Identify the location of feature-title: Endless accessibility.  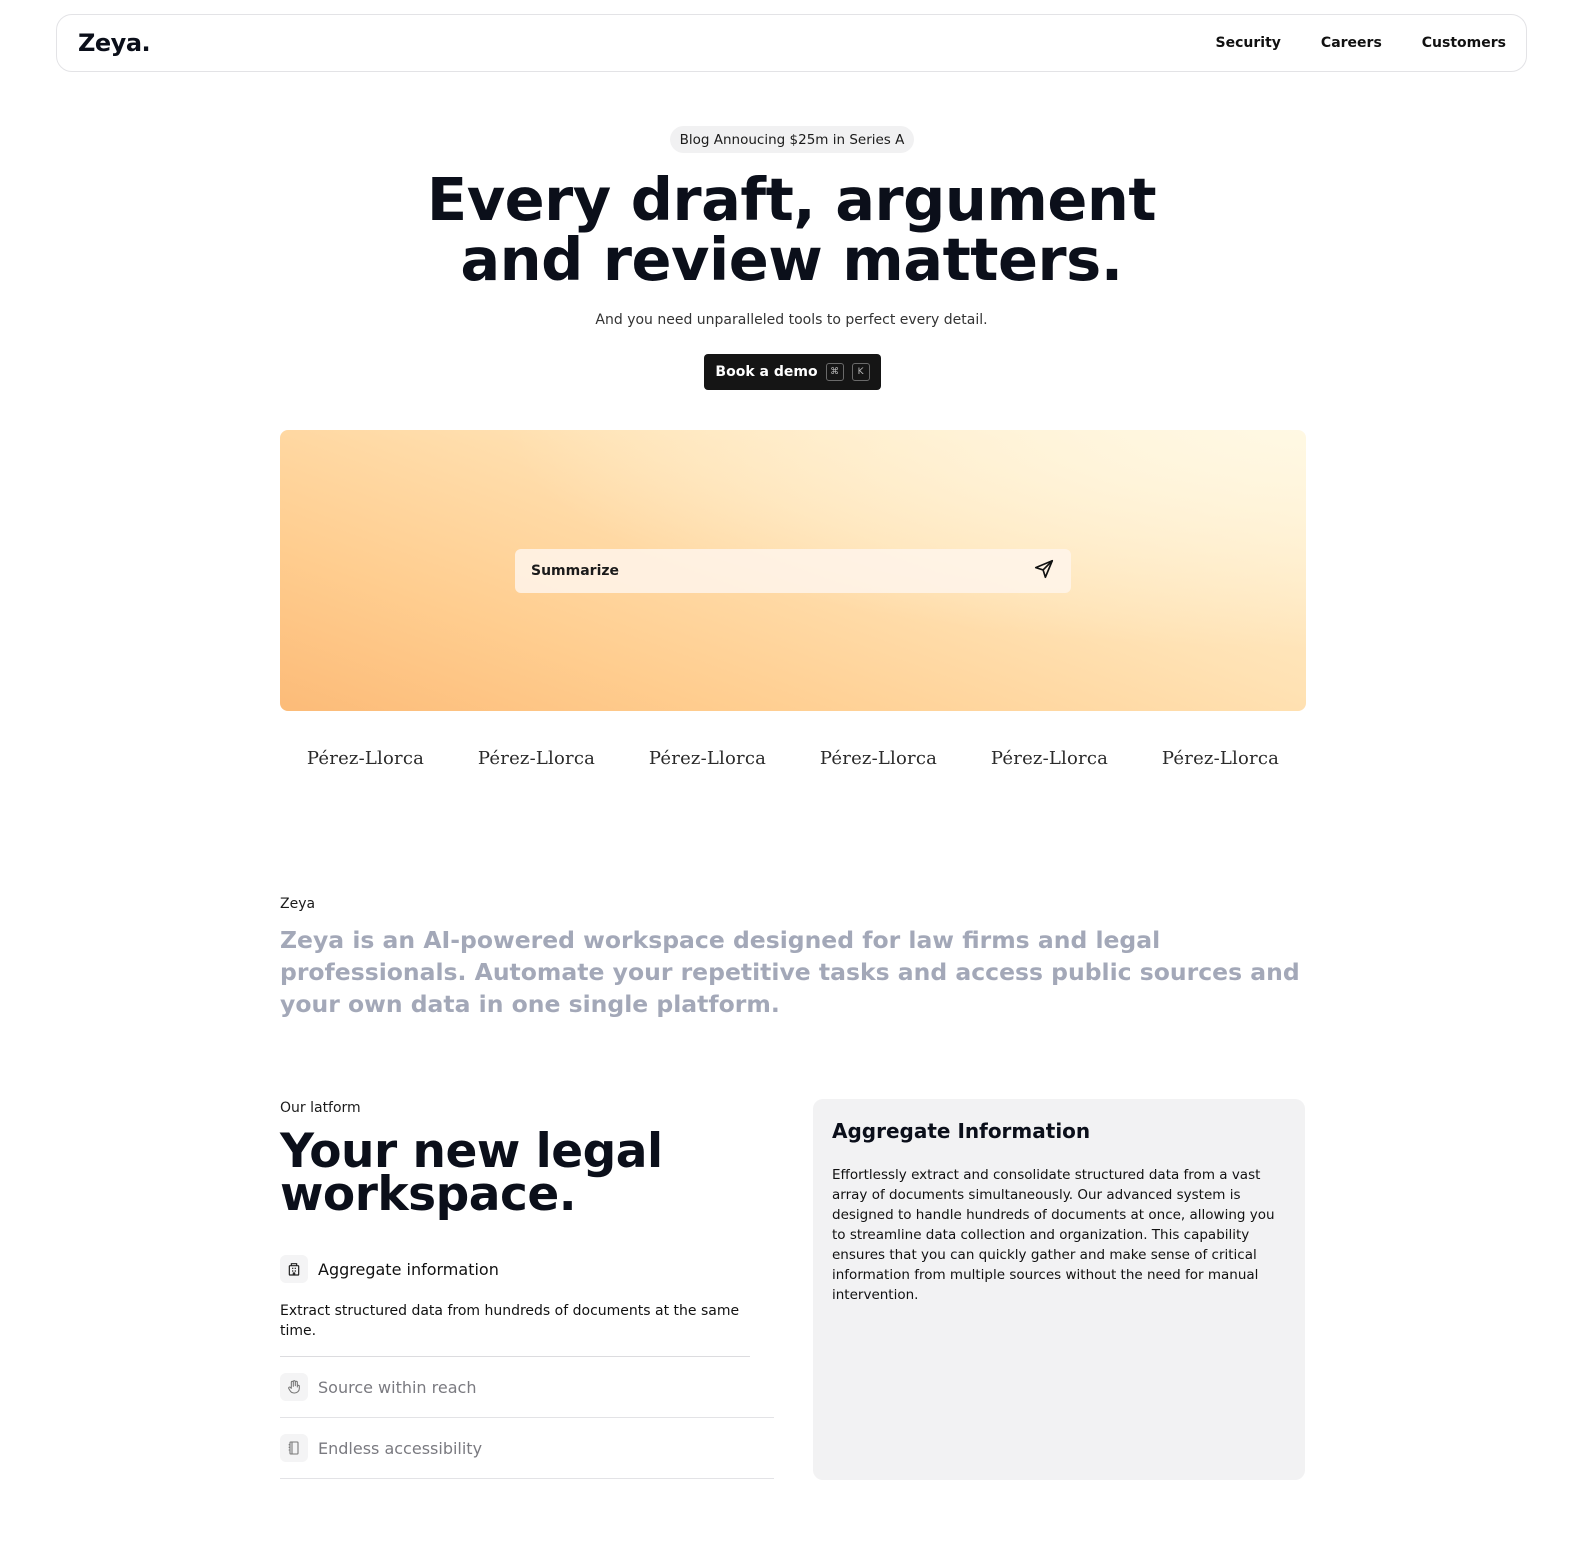
(400, 1448).